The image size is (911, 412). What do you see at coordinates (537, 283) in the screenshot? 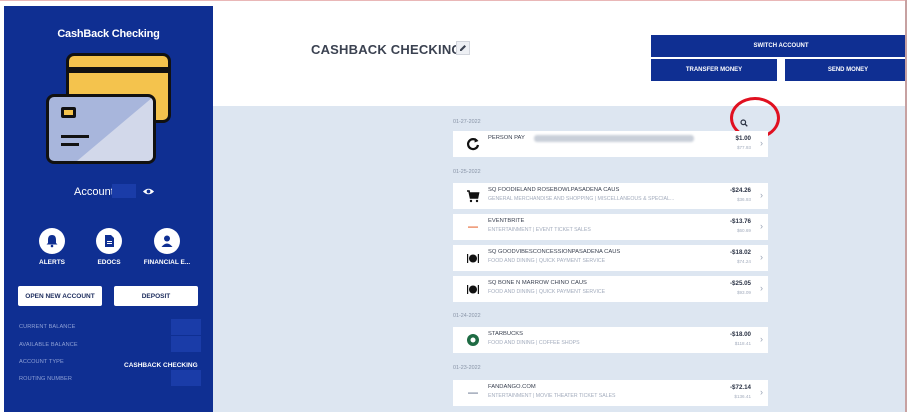
I see `transaction-name: SQ BONE N MARROW CHINO CAUS` at bounding box center [537, 283].